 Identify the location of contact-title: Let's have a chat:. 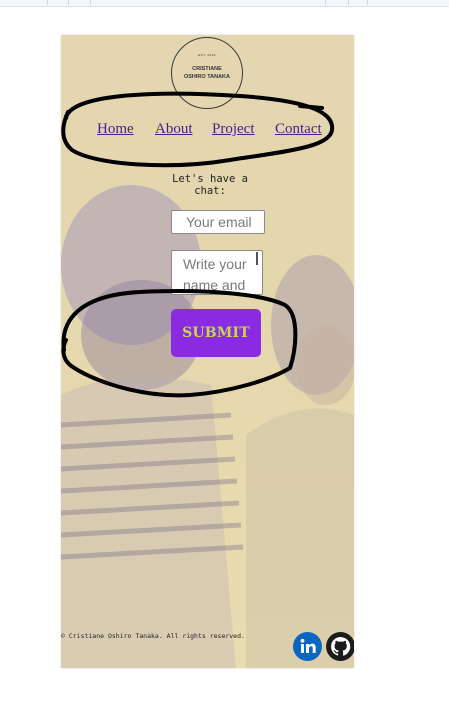
(210, 185).